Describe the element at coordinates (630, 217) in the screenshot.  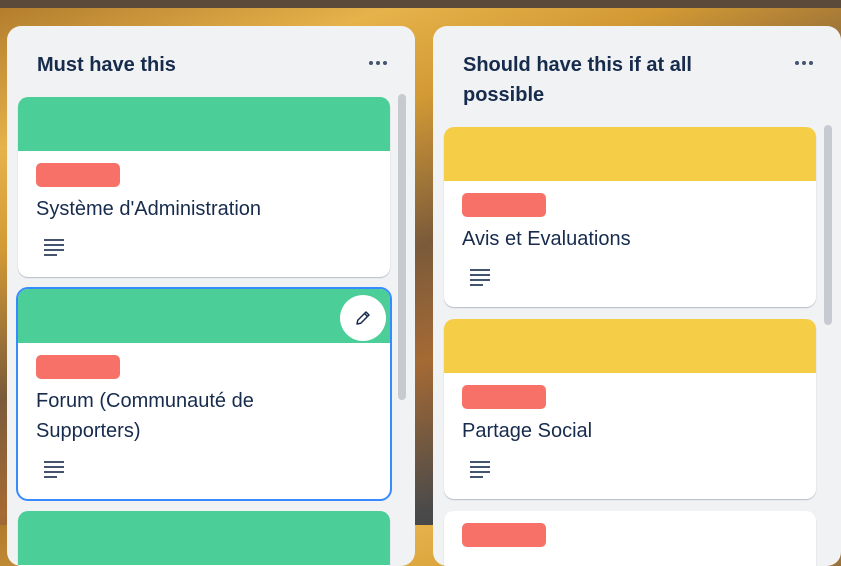
I see `card: Avis et Evaluations` at that location.